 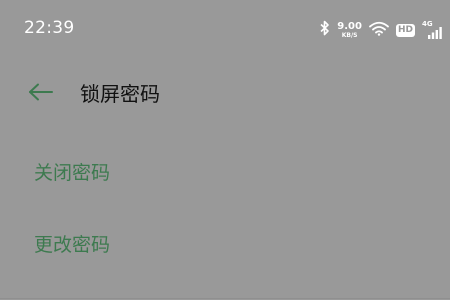 I want to click on status-icons: 9.00 KB/S HD 4G, so click(x=381, y=30).